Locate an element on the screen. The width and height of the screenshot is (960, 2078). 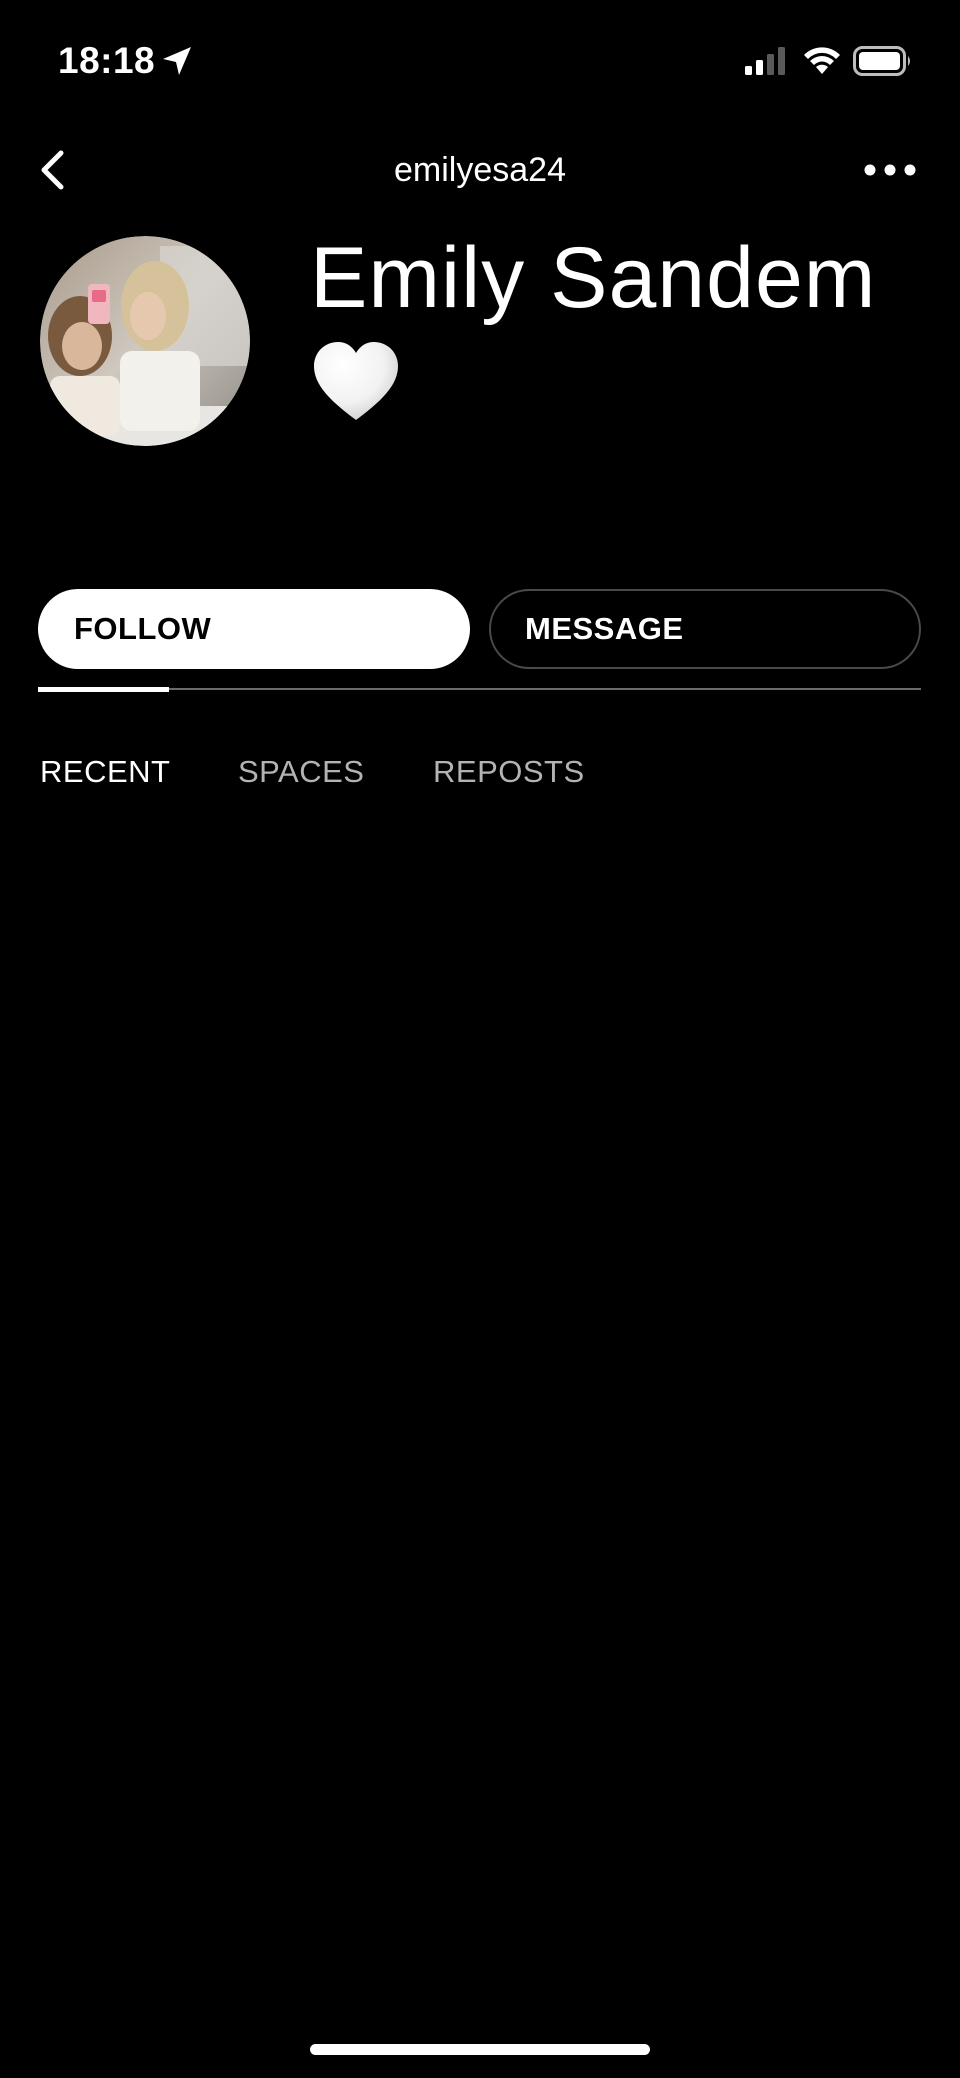
ellipsis-icon is located at coordinates (890, 170).